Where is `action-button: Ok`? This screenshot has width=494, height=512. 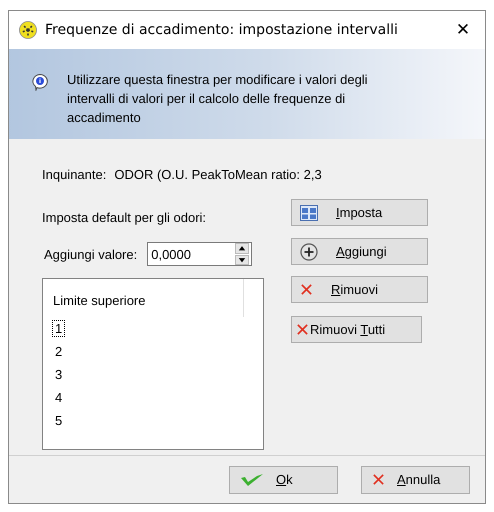
action-button: Ok is located at coordinates (283, 480).